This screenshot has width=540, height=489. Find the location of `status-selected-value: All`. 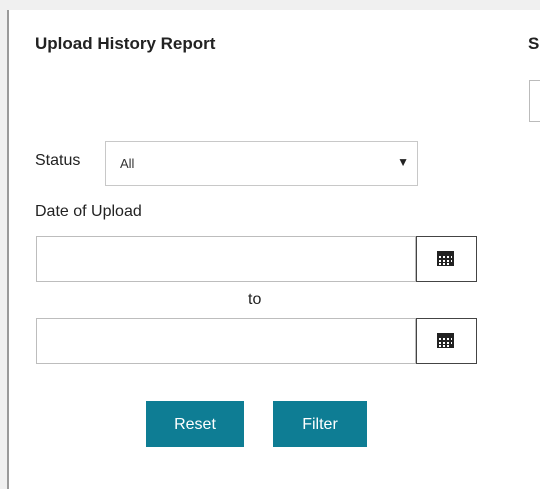

status-selected-value: All is located at coordinates (127, 163).